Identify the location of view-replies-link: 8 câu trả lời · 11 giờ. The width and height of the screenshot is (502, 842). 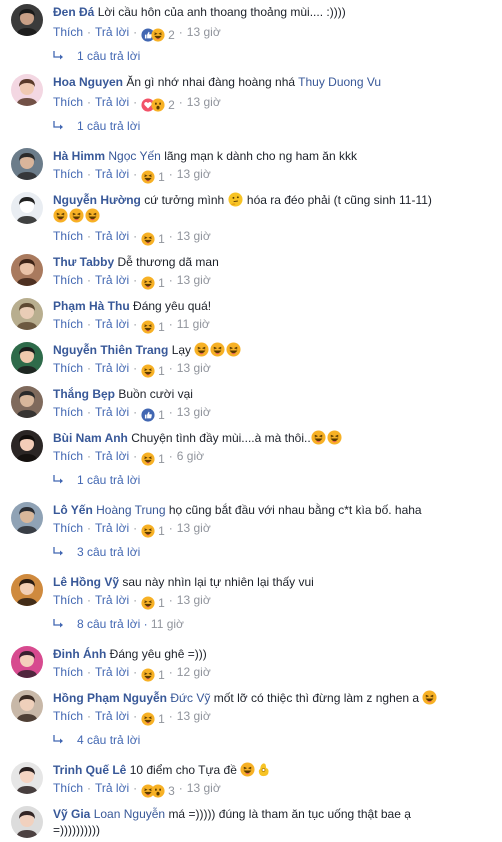
(118, 624).